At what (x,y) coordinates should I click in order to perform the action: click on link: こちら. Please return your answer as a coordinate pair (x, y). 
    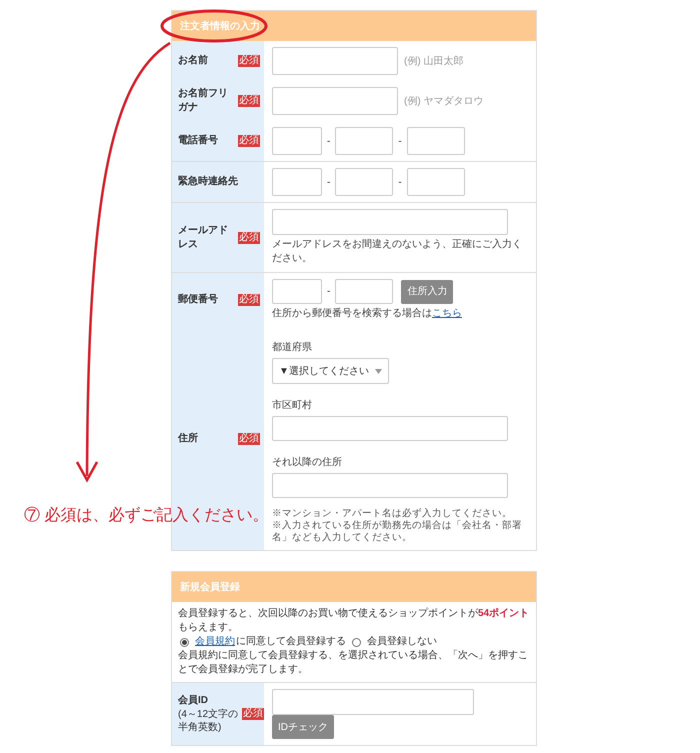
    Looking at the image, I should click on (447, 313).